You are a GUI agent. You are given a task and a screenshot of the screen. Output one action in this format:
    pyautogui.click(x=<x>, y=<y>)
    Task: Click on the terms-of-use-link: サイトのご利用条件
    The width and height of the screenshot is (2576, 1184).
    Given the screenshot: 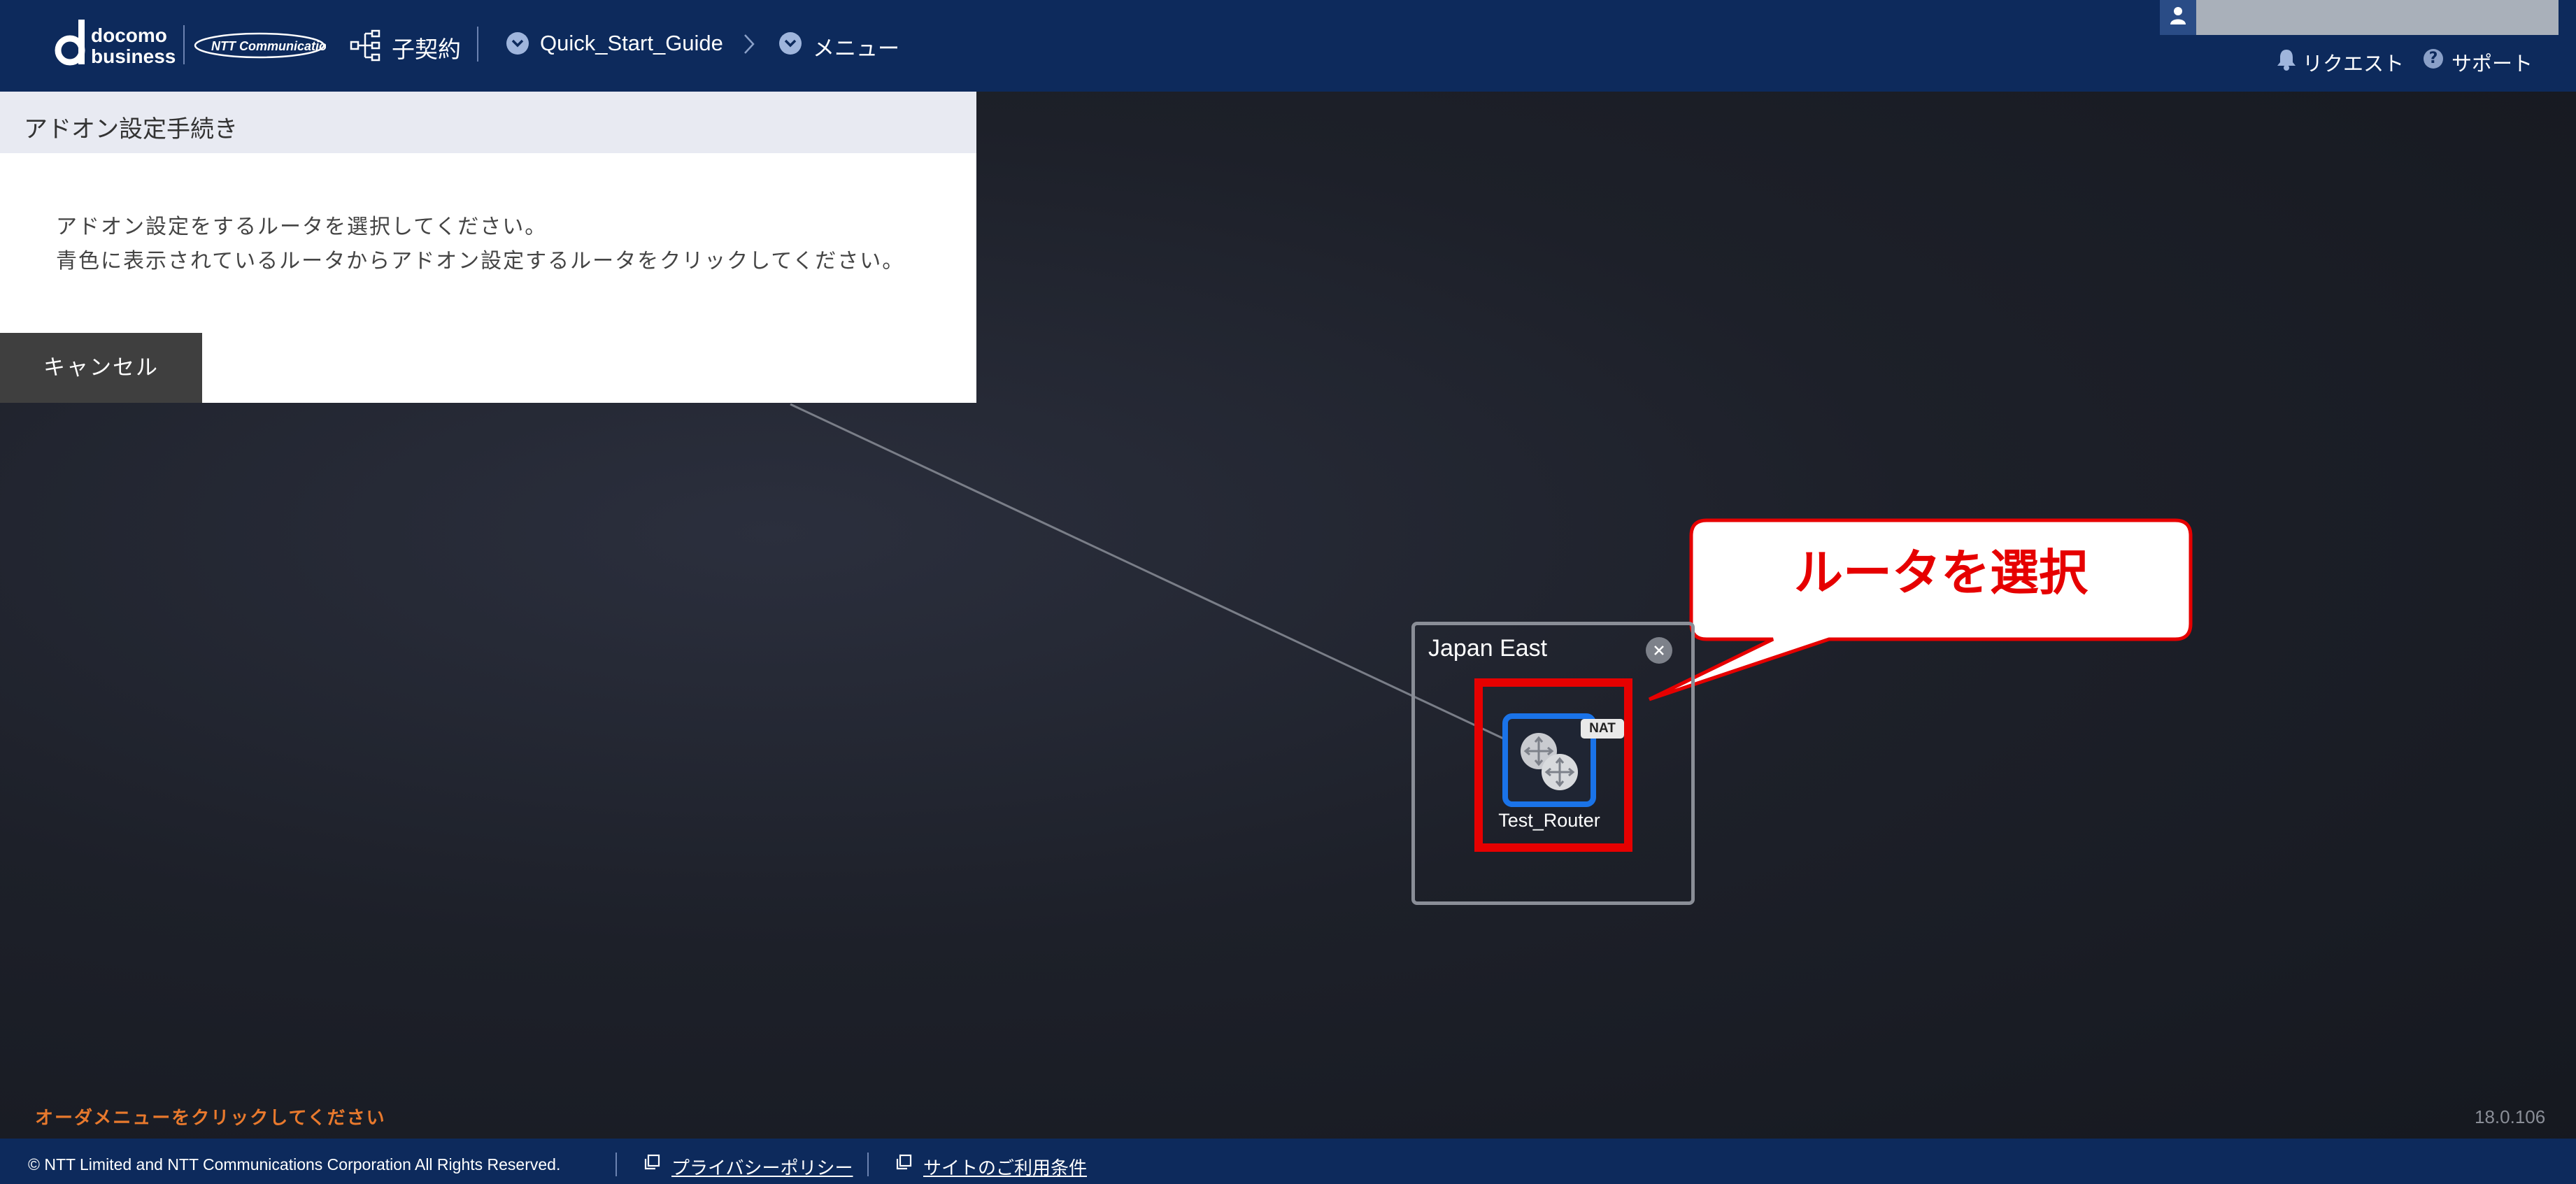 What is the action you would take?
    pyautogui.click(x=1005, y=1167)
    